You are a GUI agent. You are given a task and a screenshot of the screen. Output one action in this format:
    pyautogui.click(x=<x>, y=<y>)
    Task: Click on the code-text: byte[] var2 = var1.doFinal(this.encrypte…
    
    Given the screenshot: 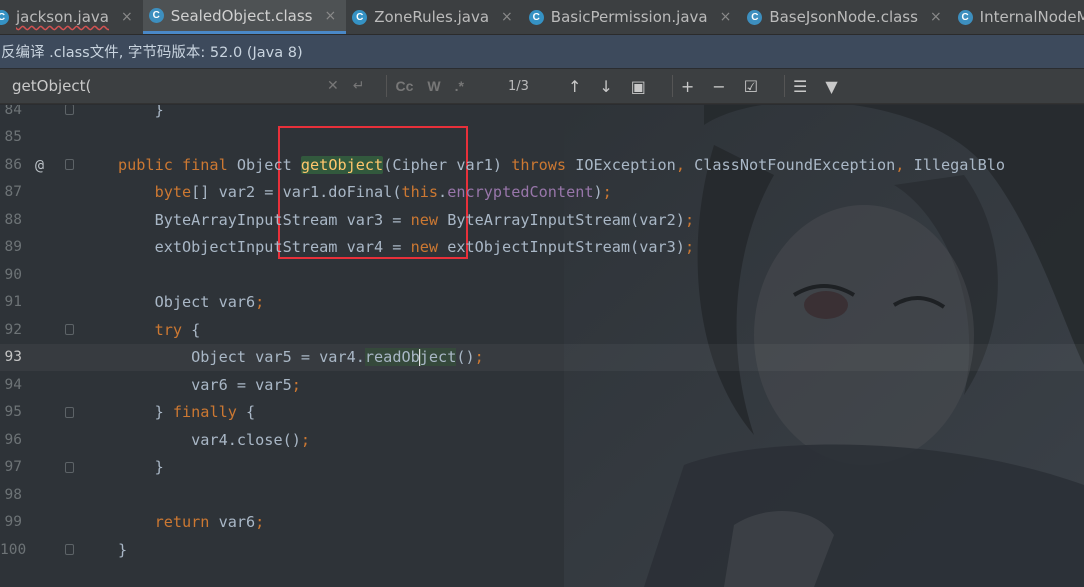 What is the action you would take?
    pyautogui.click(x=365, y=192)
    